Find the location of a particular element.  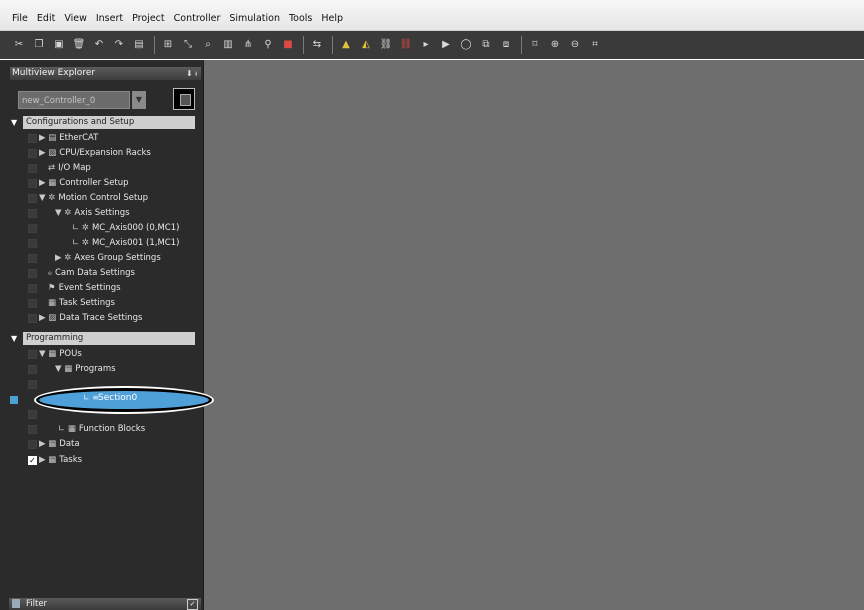

menu-controller: Controller is located at coordinates (197, 18).